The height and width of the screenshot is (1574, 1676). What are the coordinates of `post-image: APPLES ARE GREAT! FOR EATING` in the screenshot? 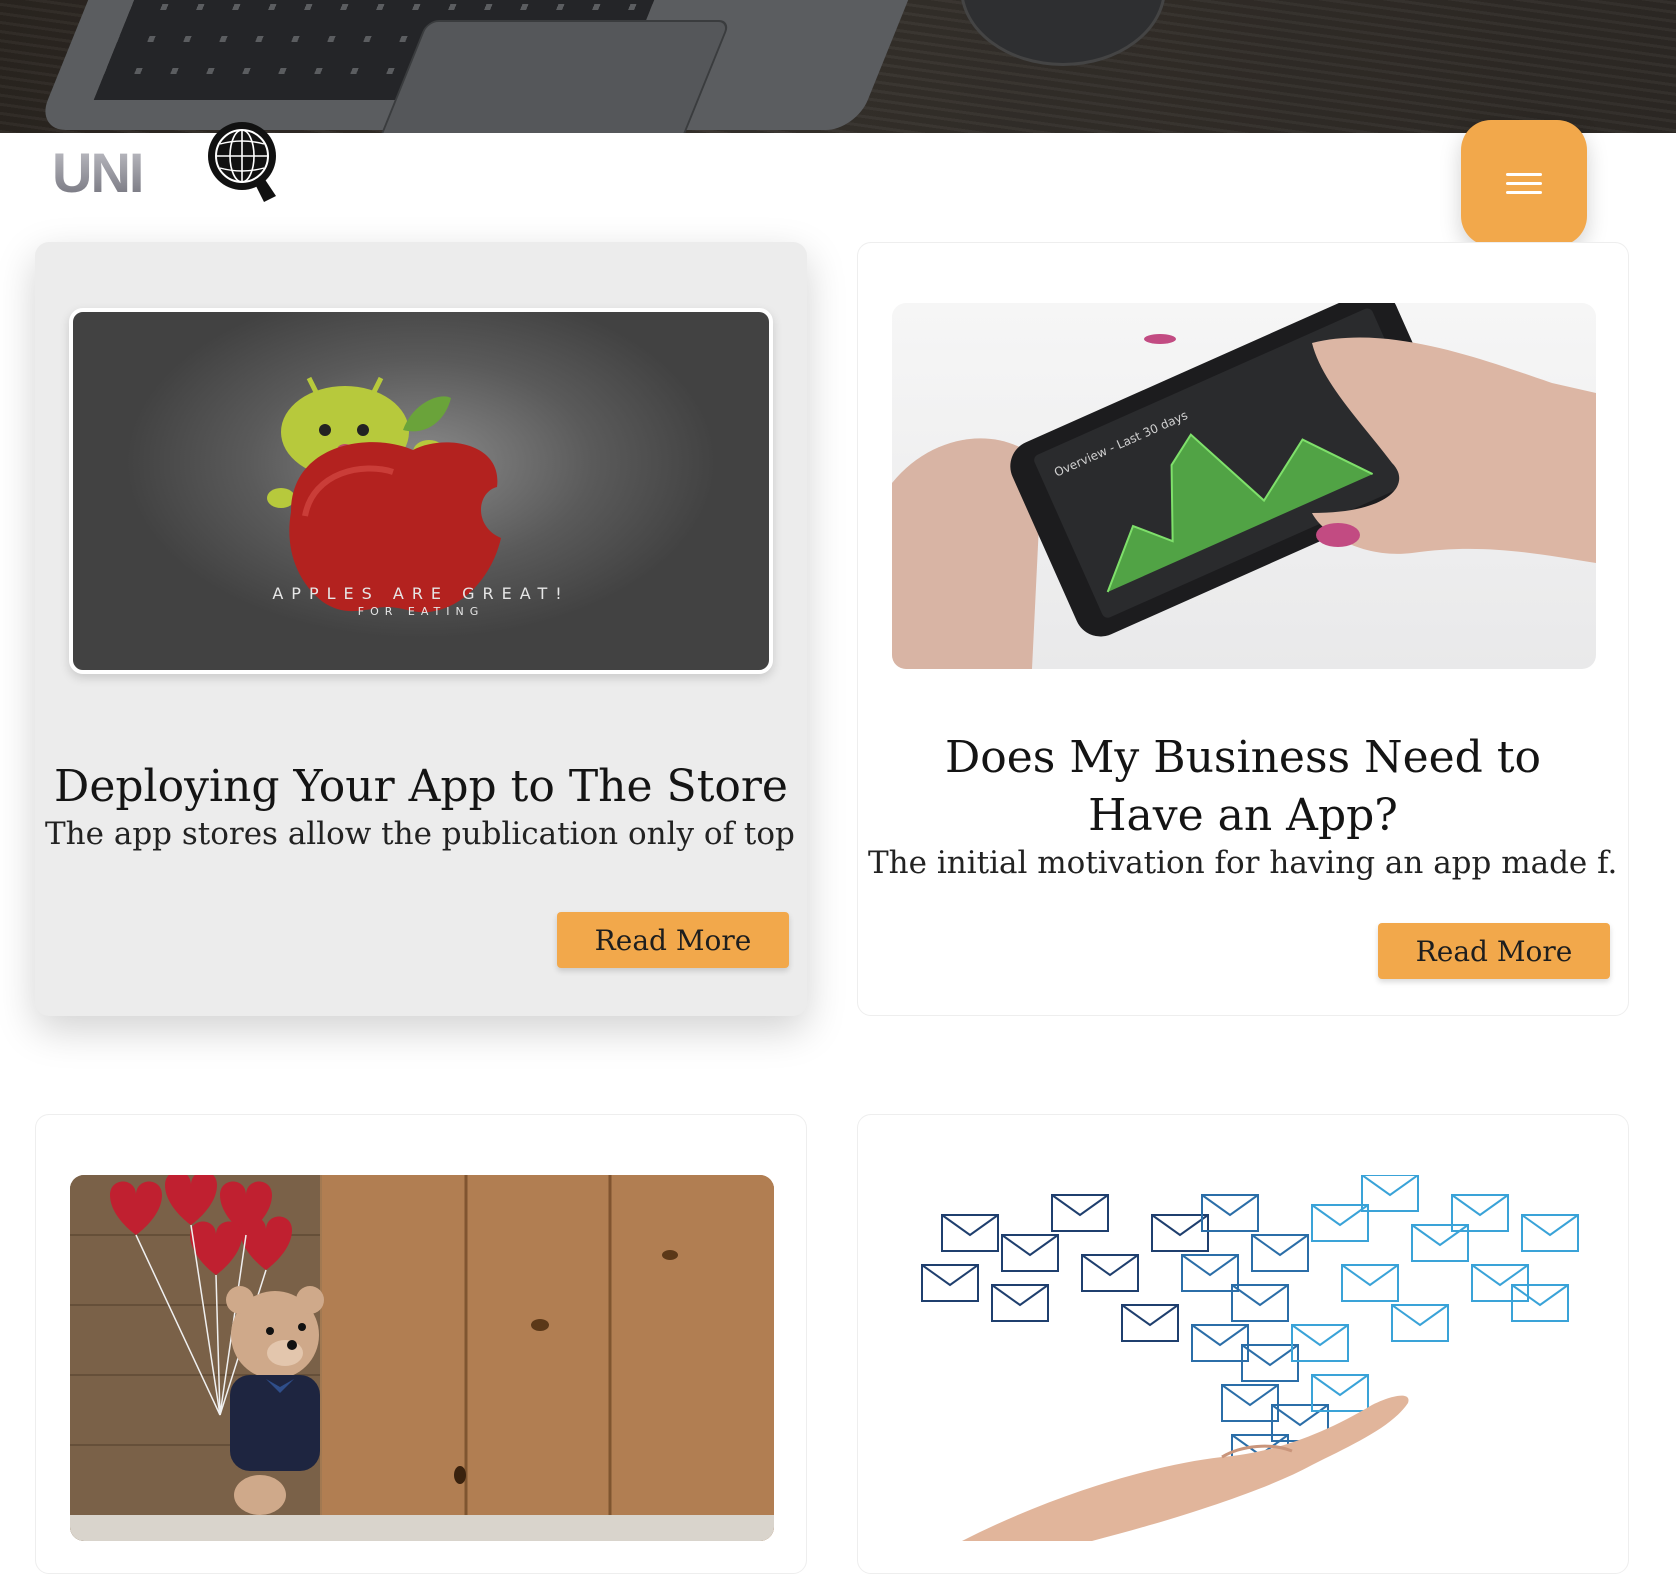 It's located at (421, 491).